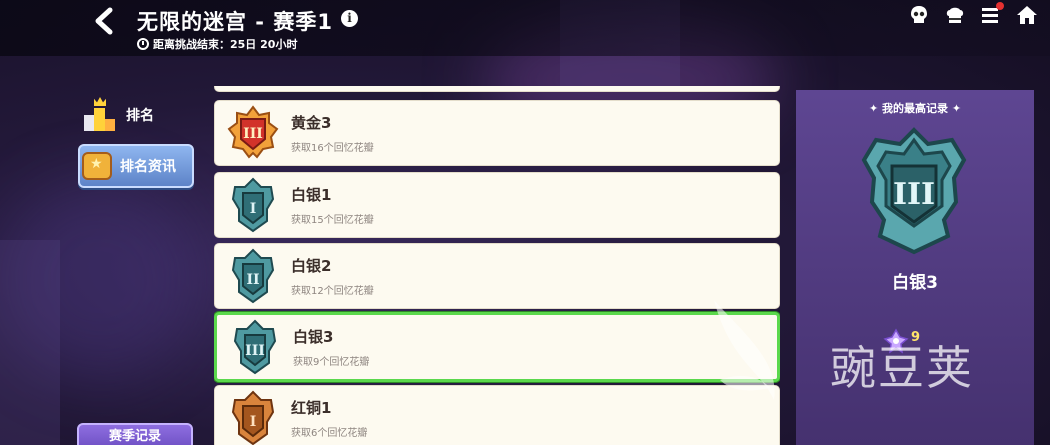 The height and width of the screenshot is (445, 1050). What do you see at coordinates (915, 108) in the screenshot?
I see `best-record-title: ✦ 我的最高记录 ✦` at bounding box center [915, 108].